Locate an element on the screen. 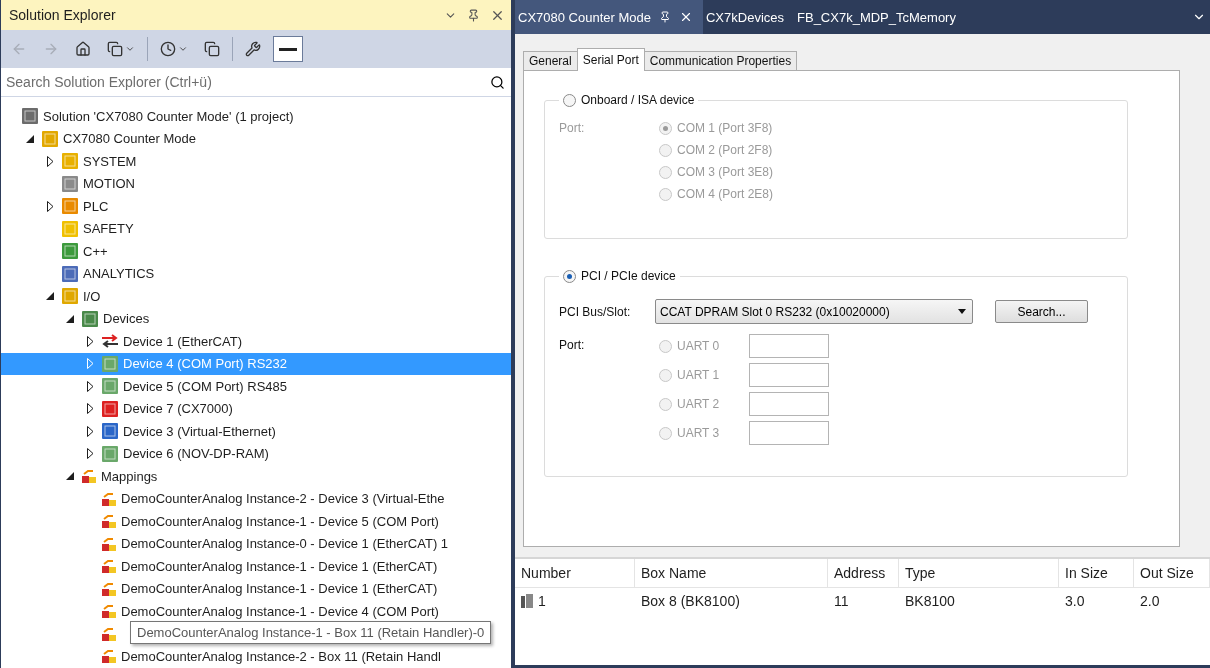 The height and width of the screenshot is (668, 1210). table-cell-text: 2.0 is located at coordinates (1150, 601).